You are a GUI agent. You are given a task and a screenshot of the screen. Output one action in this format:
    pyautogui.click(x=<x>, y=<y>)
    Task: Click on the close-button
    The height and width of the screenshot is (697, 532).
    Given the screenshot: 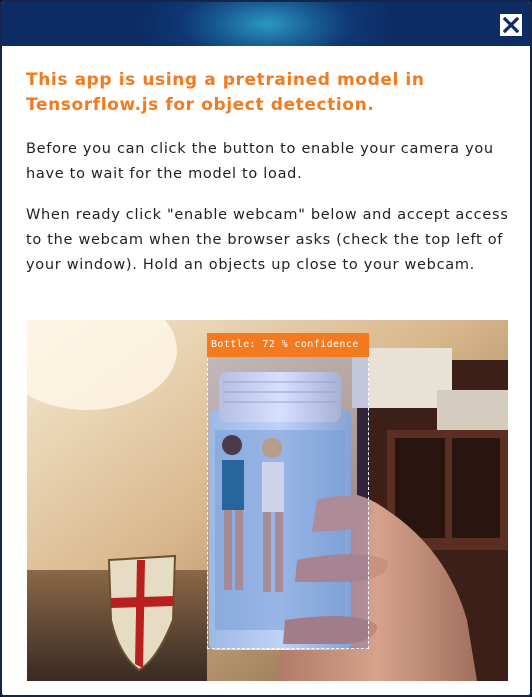 What is the action you would take?
    pyautogui.click(x=511, y=25)
    